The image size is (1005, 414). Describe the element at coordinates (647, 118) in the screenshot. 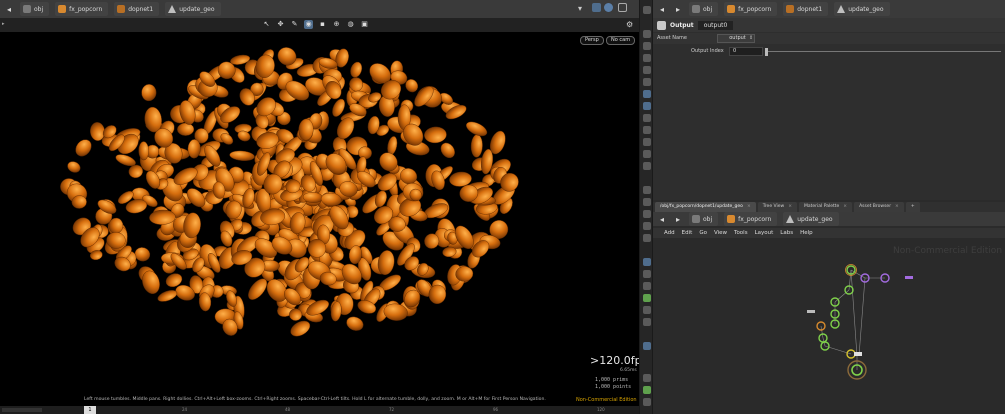

I see `shelf-points-icon` at that location.